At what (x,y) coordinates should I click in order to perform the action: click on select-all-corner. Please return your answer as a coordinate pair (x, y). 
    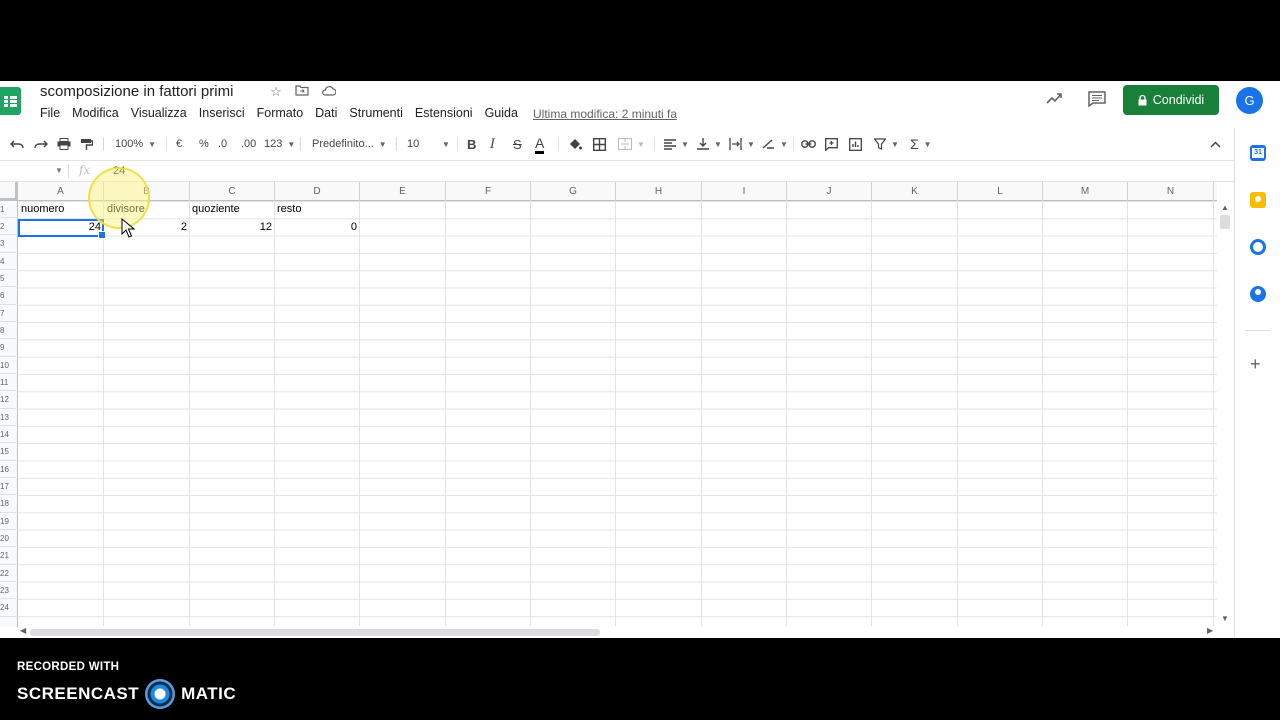
    Looking at the image, I should click on (9, 191).